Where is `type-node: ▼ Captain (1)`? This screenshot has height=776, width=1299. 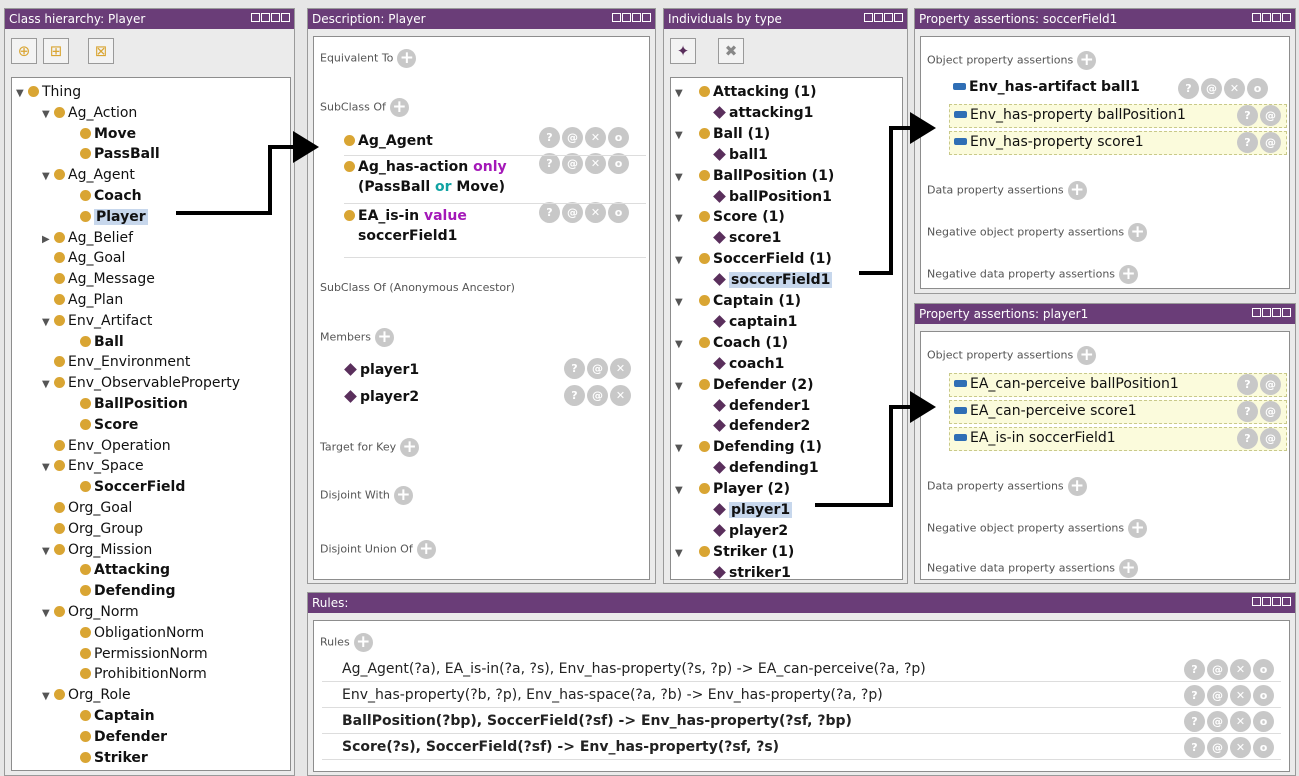 type-node: ▼ Captain (1) is located at coordinates (738, 301).